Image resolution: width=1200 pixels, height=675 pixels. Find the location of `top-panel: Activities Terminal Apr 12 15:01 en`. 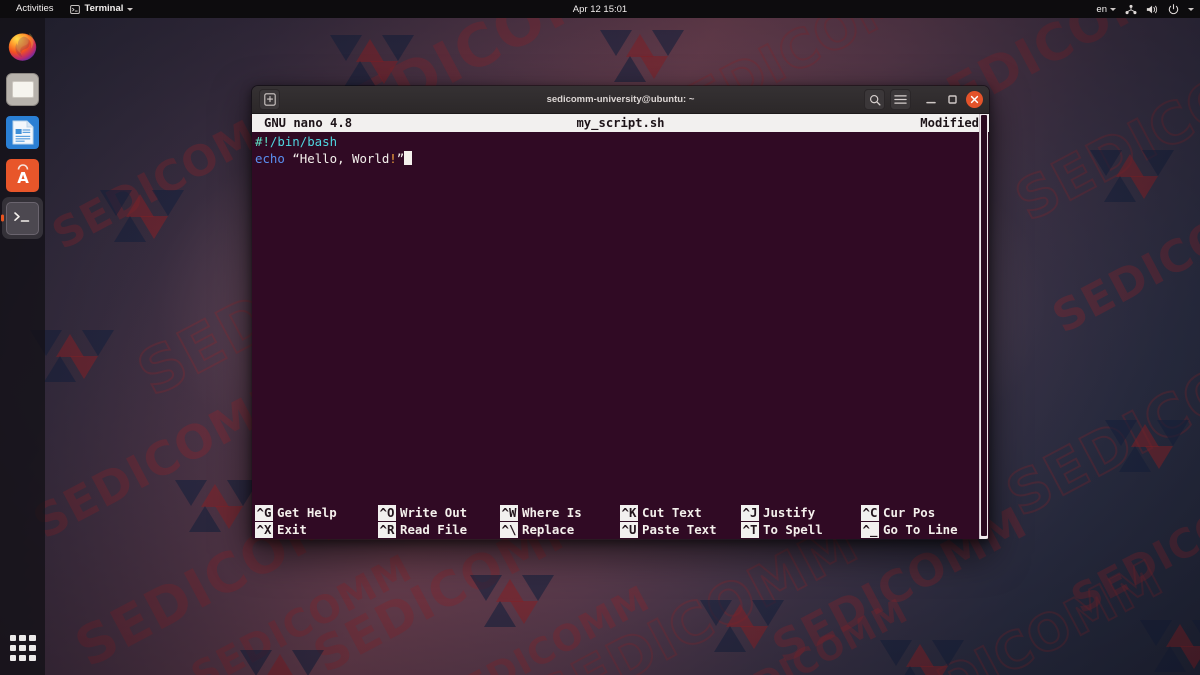

top-panel: Activities Terminal Apr 12 15:01 en is located at coordinates (600, 9).